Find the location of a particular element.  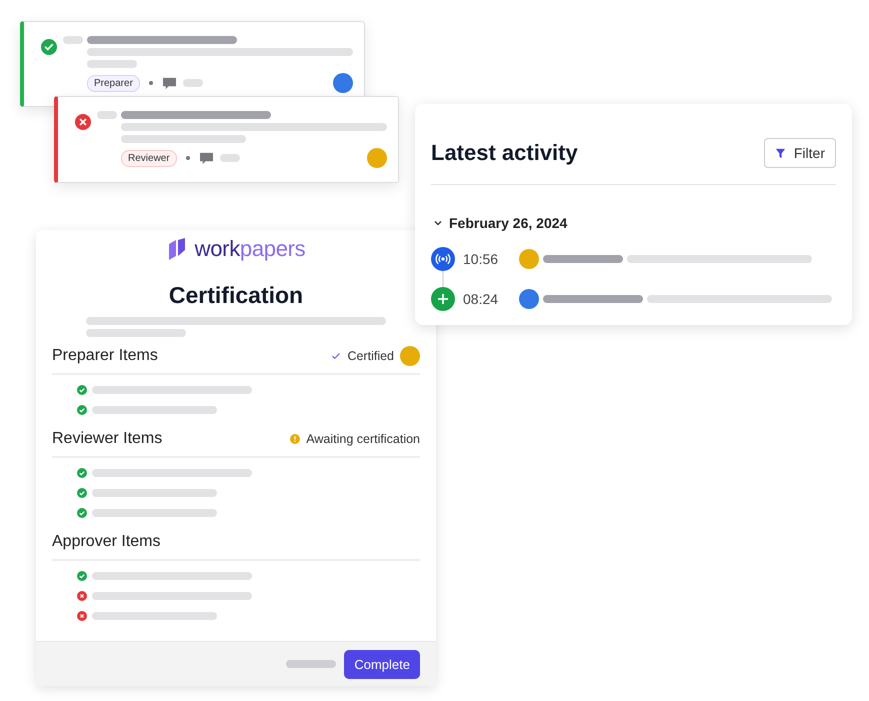

logo-text: workpapers is located at coordinates (250, 249).